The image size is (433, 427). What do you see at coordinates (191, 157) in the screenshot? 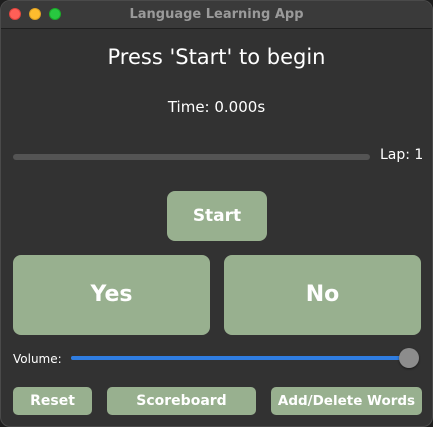
I see `lap-progress-bar` at bounding box center [191, 157].